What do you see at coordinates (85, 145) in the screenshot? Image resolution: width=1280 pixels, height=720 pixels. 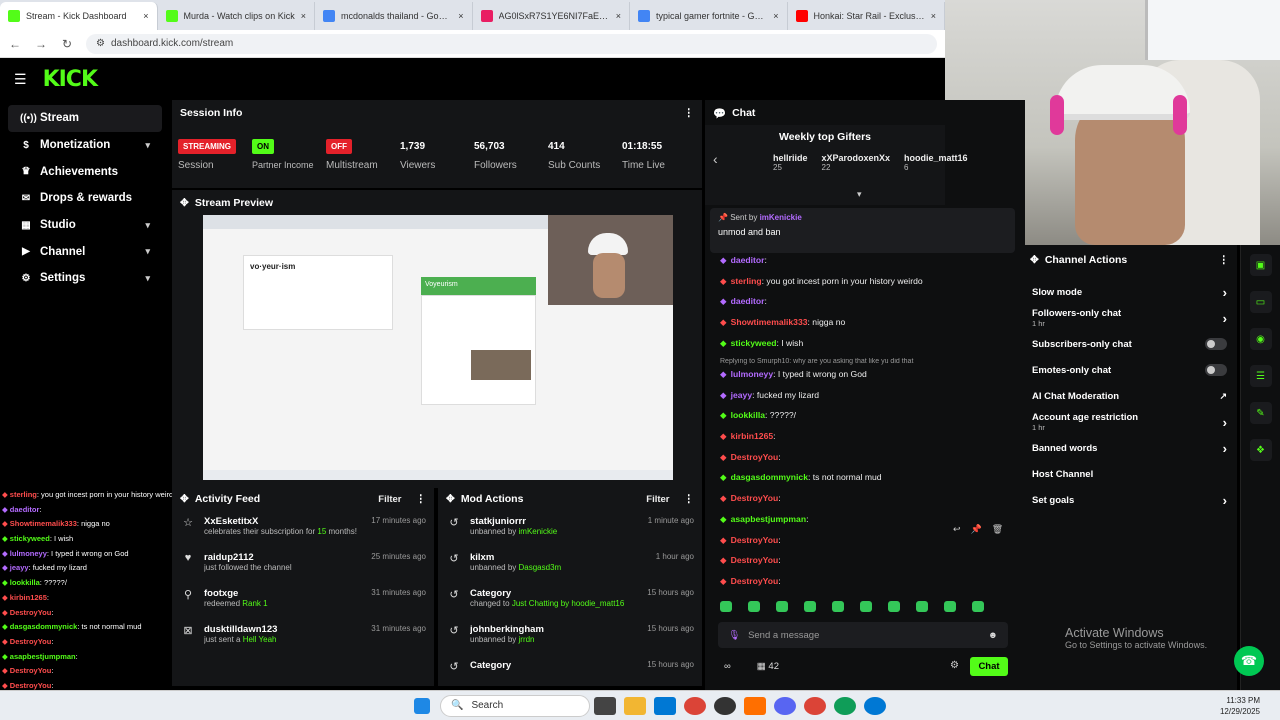 I see `sidebar-item-monetization: $ Monetization ▾` at bounding box center [85, 145].